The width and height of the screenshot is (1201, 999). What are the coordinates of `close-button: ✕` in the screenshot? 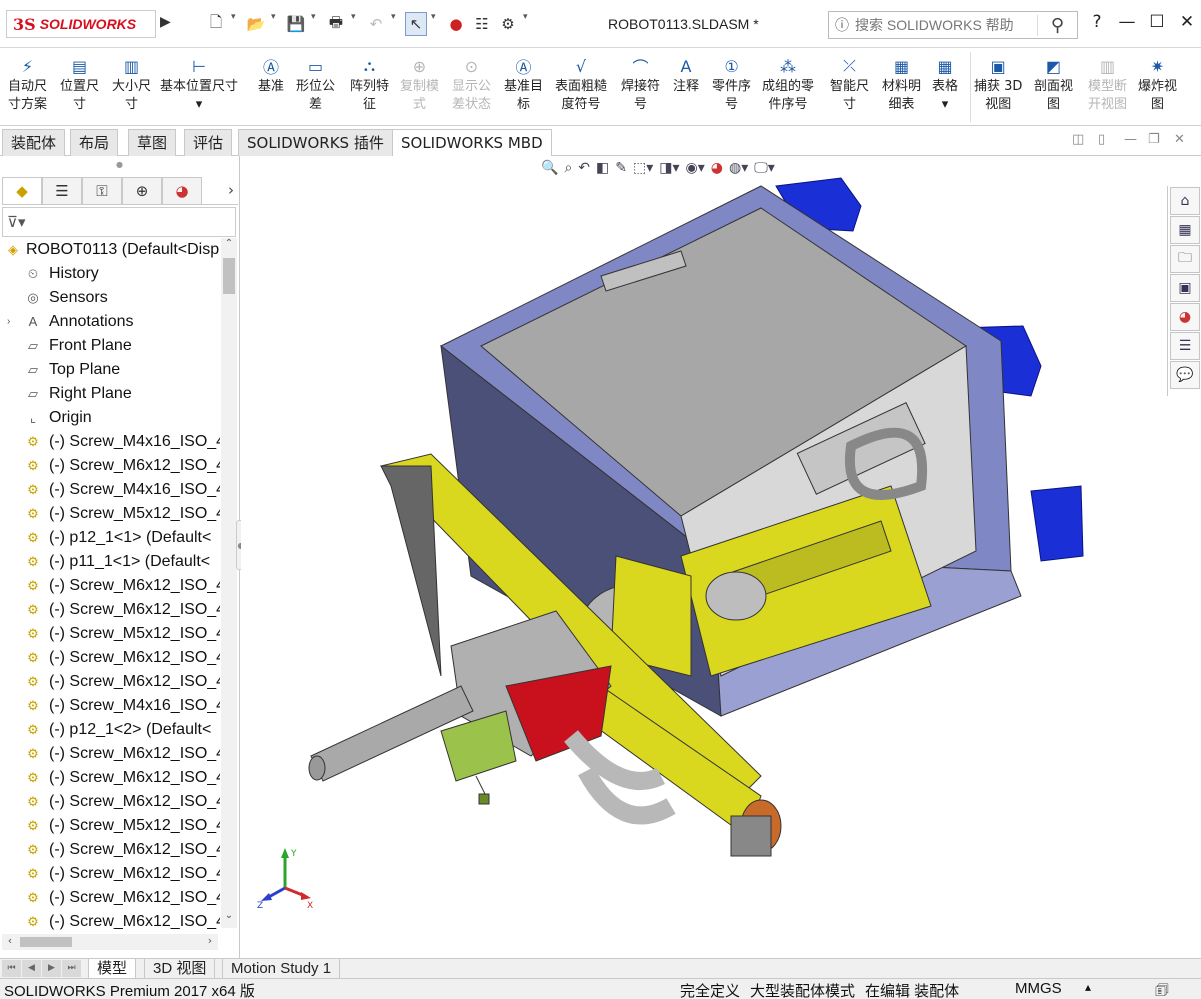 It's located at (1186, 22).